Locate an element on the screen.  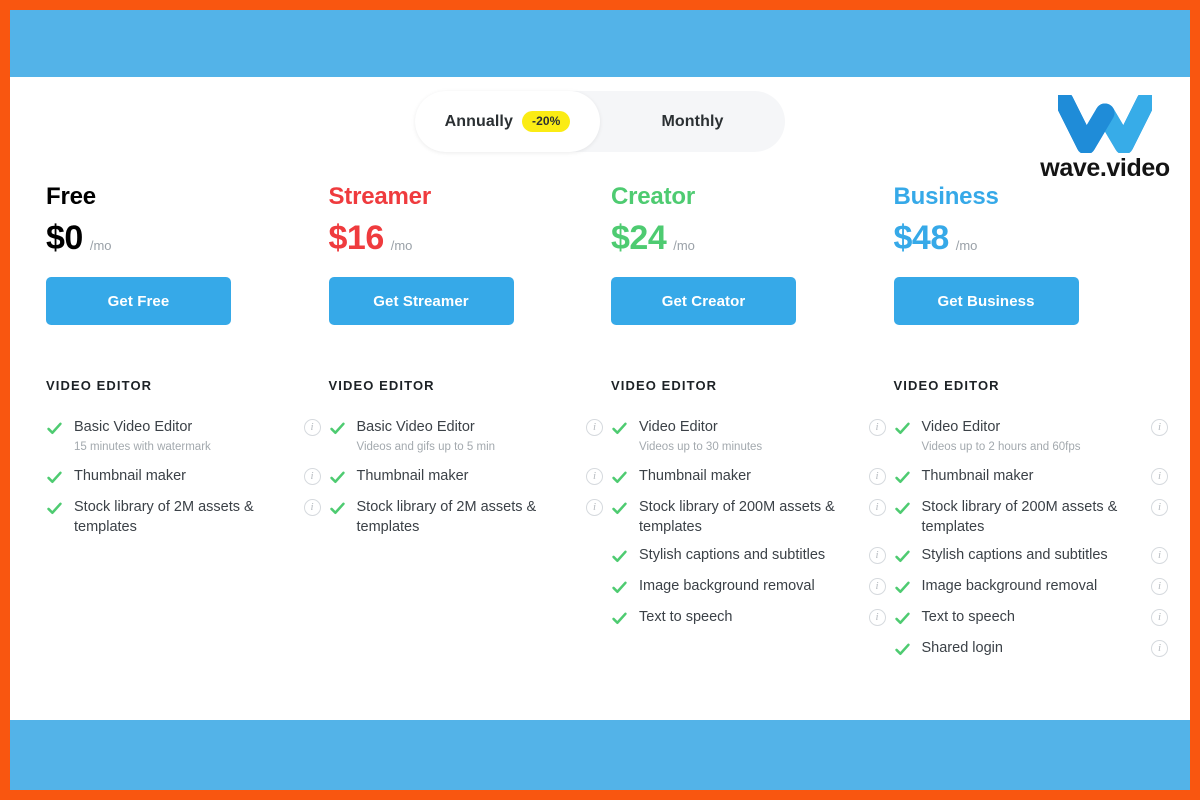
list-item: Image background removal i is located at coordinates (1035, 587).